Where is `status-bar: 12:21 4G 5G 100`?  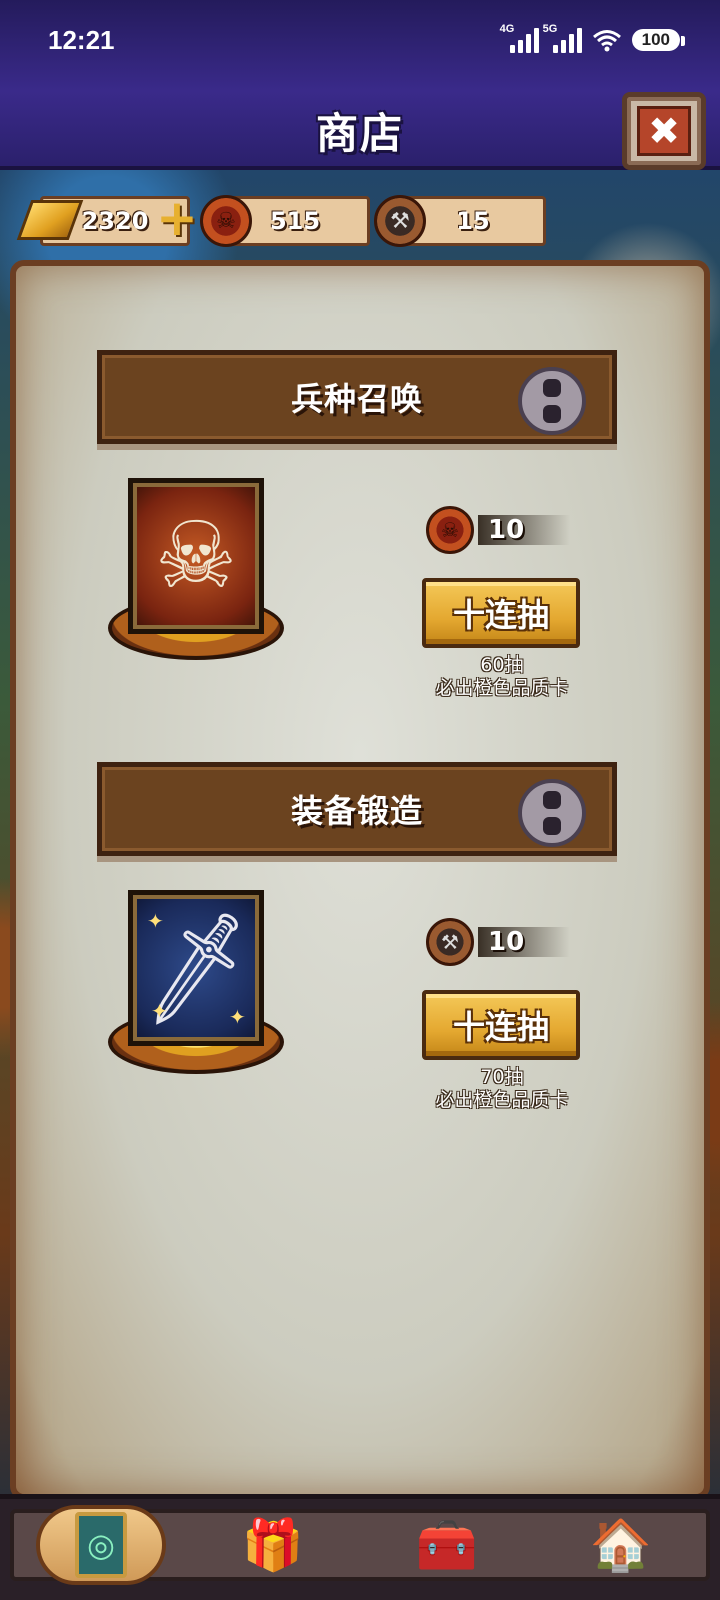 status-bar: 12:21 4G 5G 100 is located at coordinates (360, 40).